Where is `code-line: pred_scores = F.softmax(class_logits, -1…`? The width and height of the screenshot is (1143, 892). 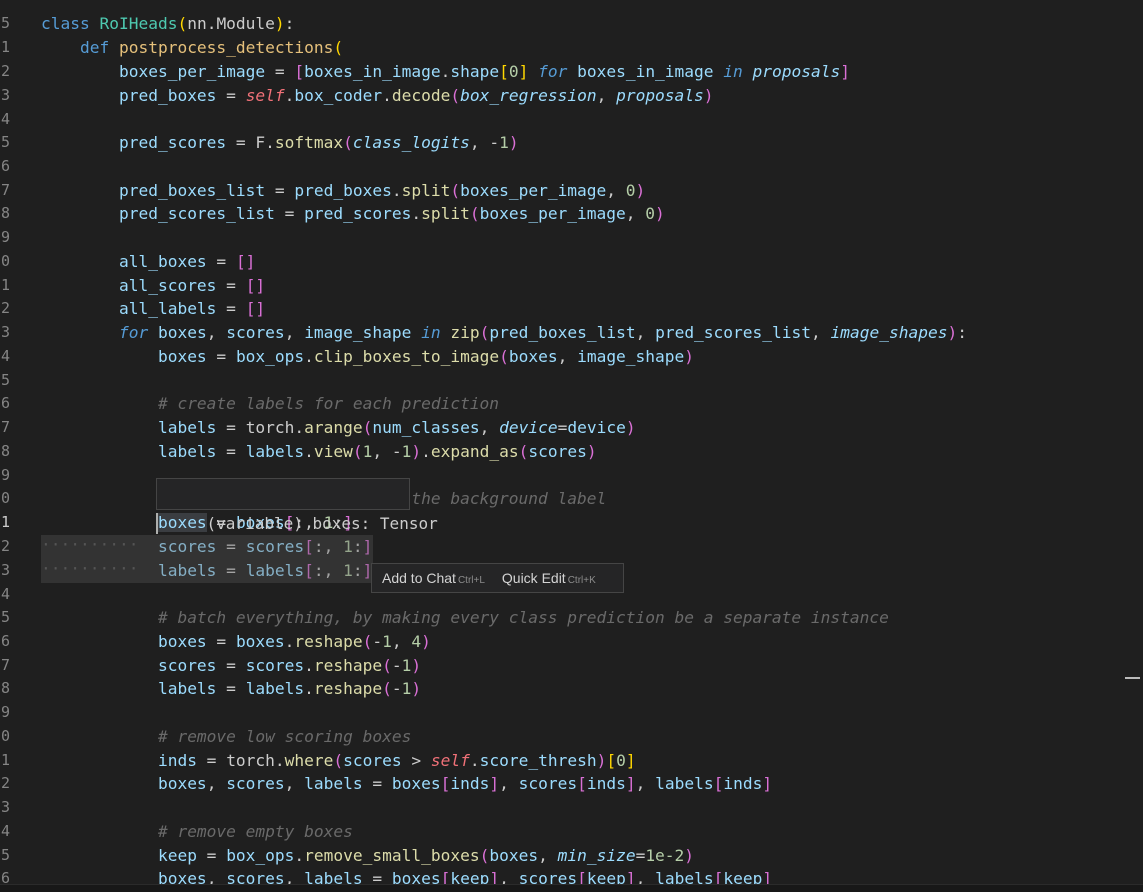
code-line: pred_scores = F.softmax(class_logits, -1… is located at coordinates (280, 143).